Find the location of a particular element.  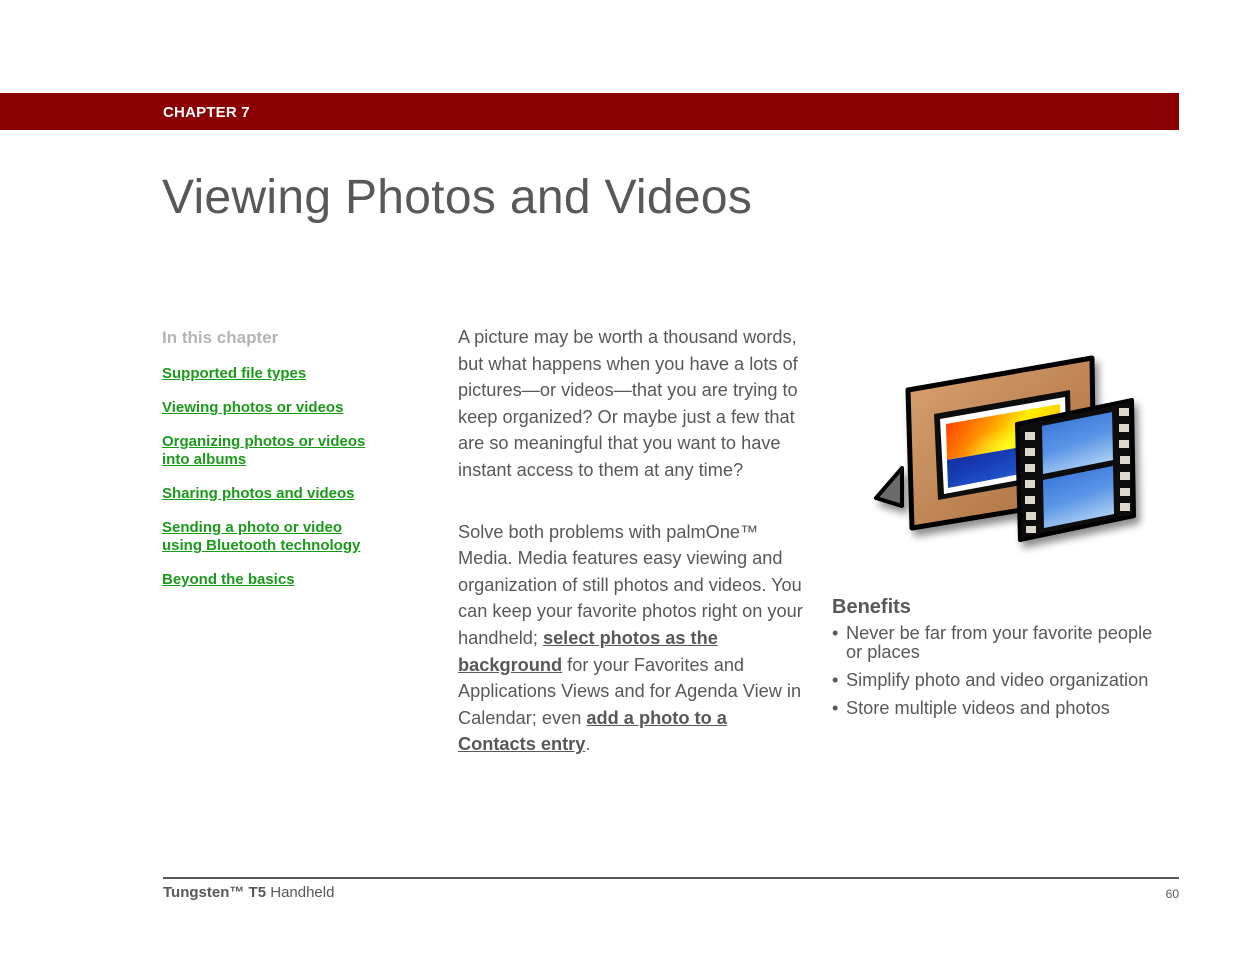

toc-item: Supported file types is located at coordinates (292, 374).